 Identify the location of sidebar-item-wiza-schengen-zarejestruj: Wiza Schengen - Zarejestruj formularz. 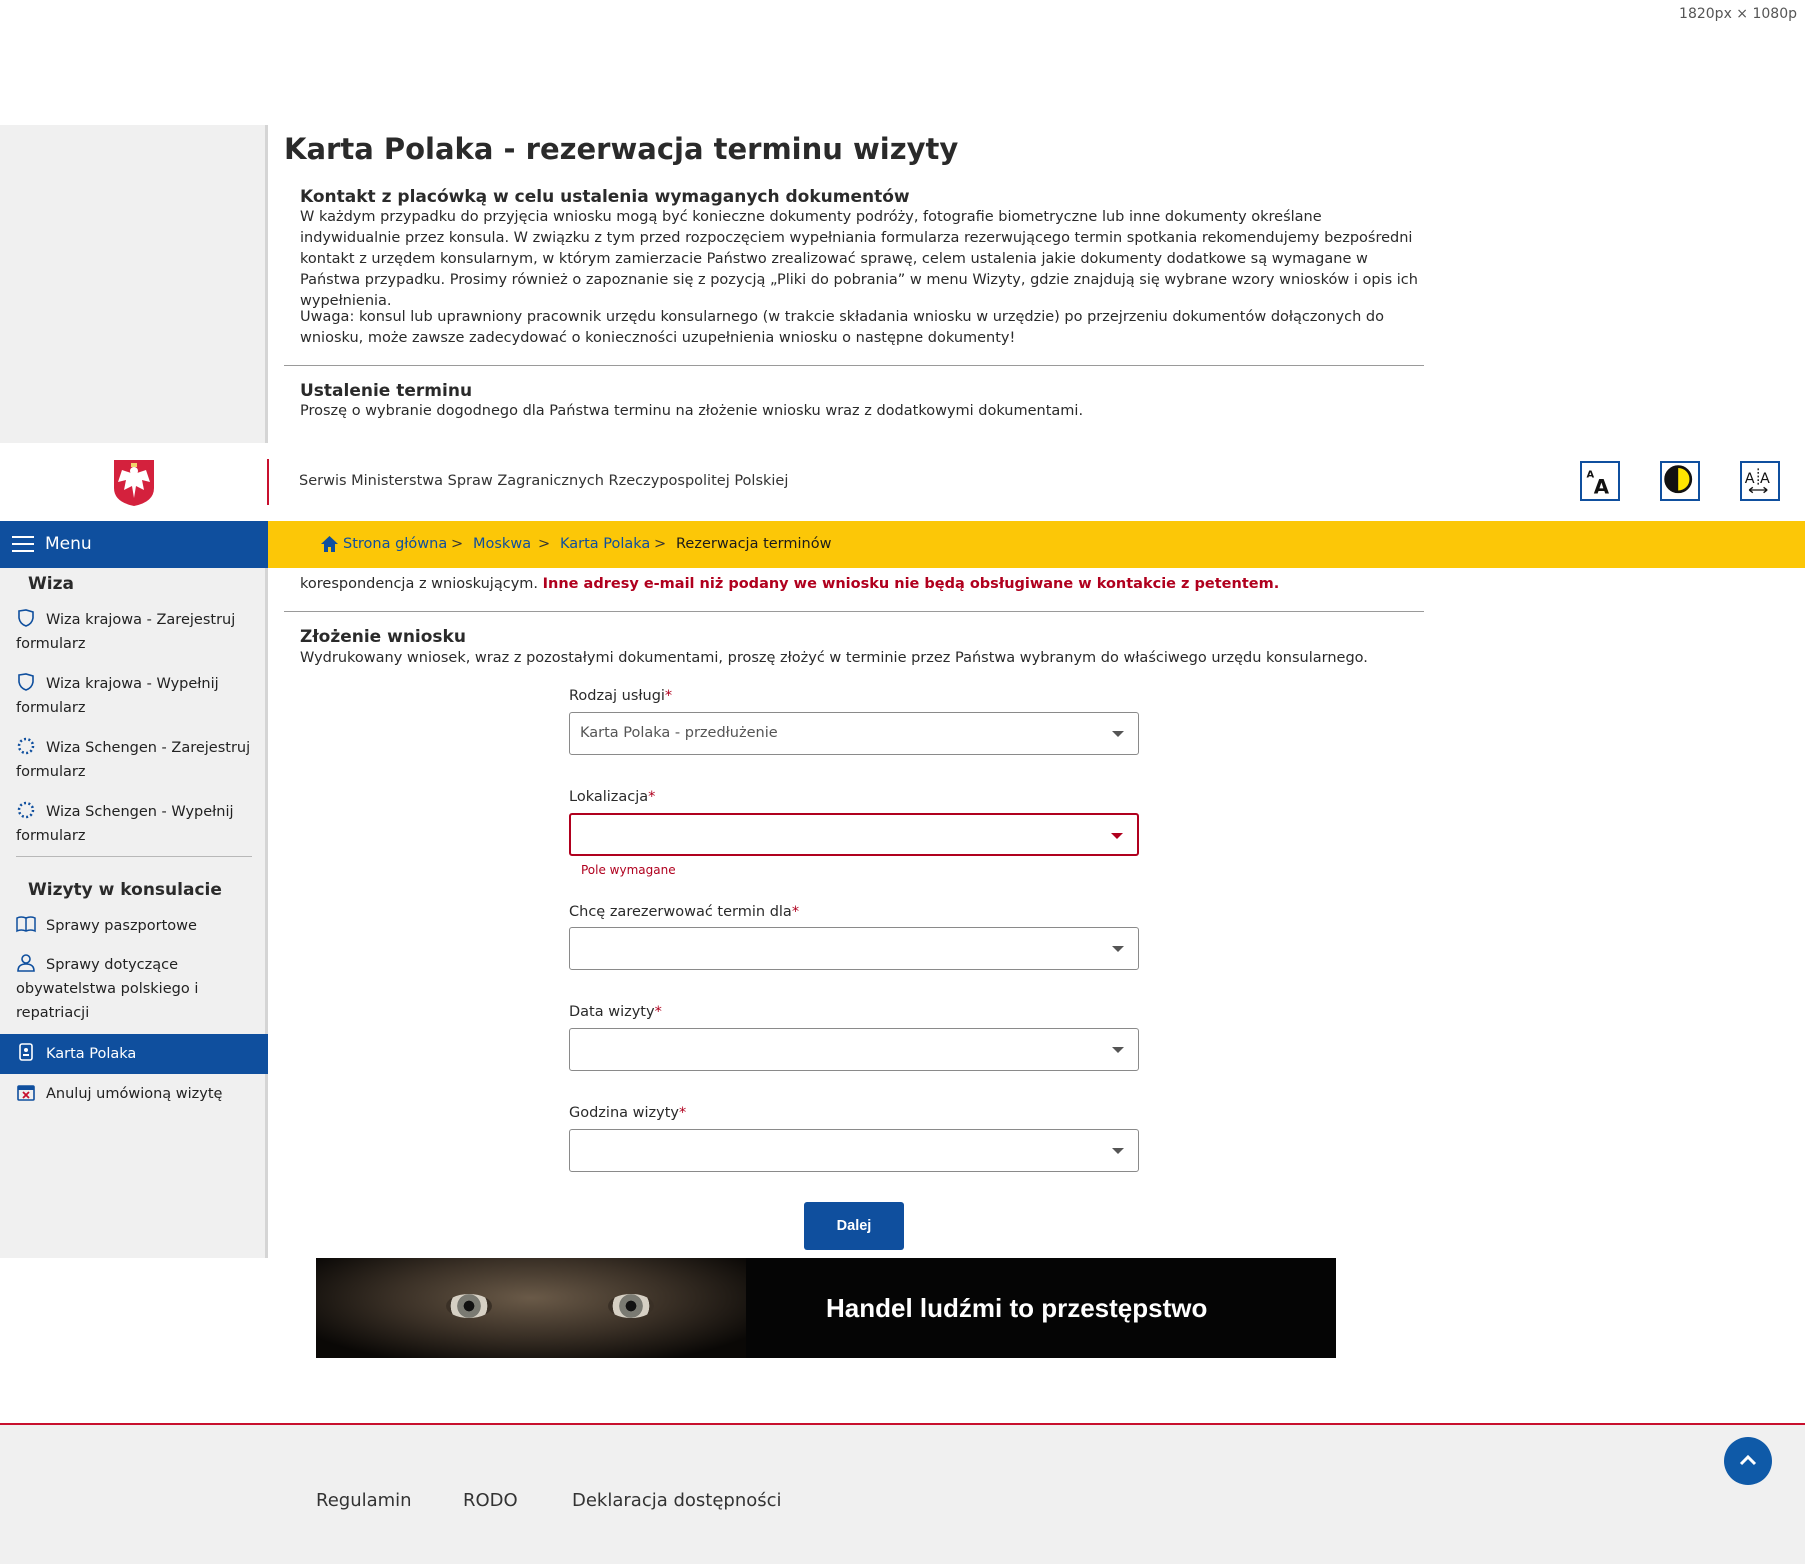
(136, 760).